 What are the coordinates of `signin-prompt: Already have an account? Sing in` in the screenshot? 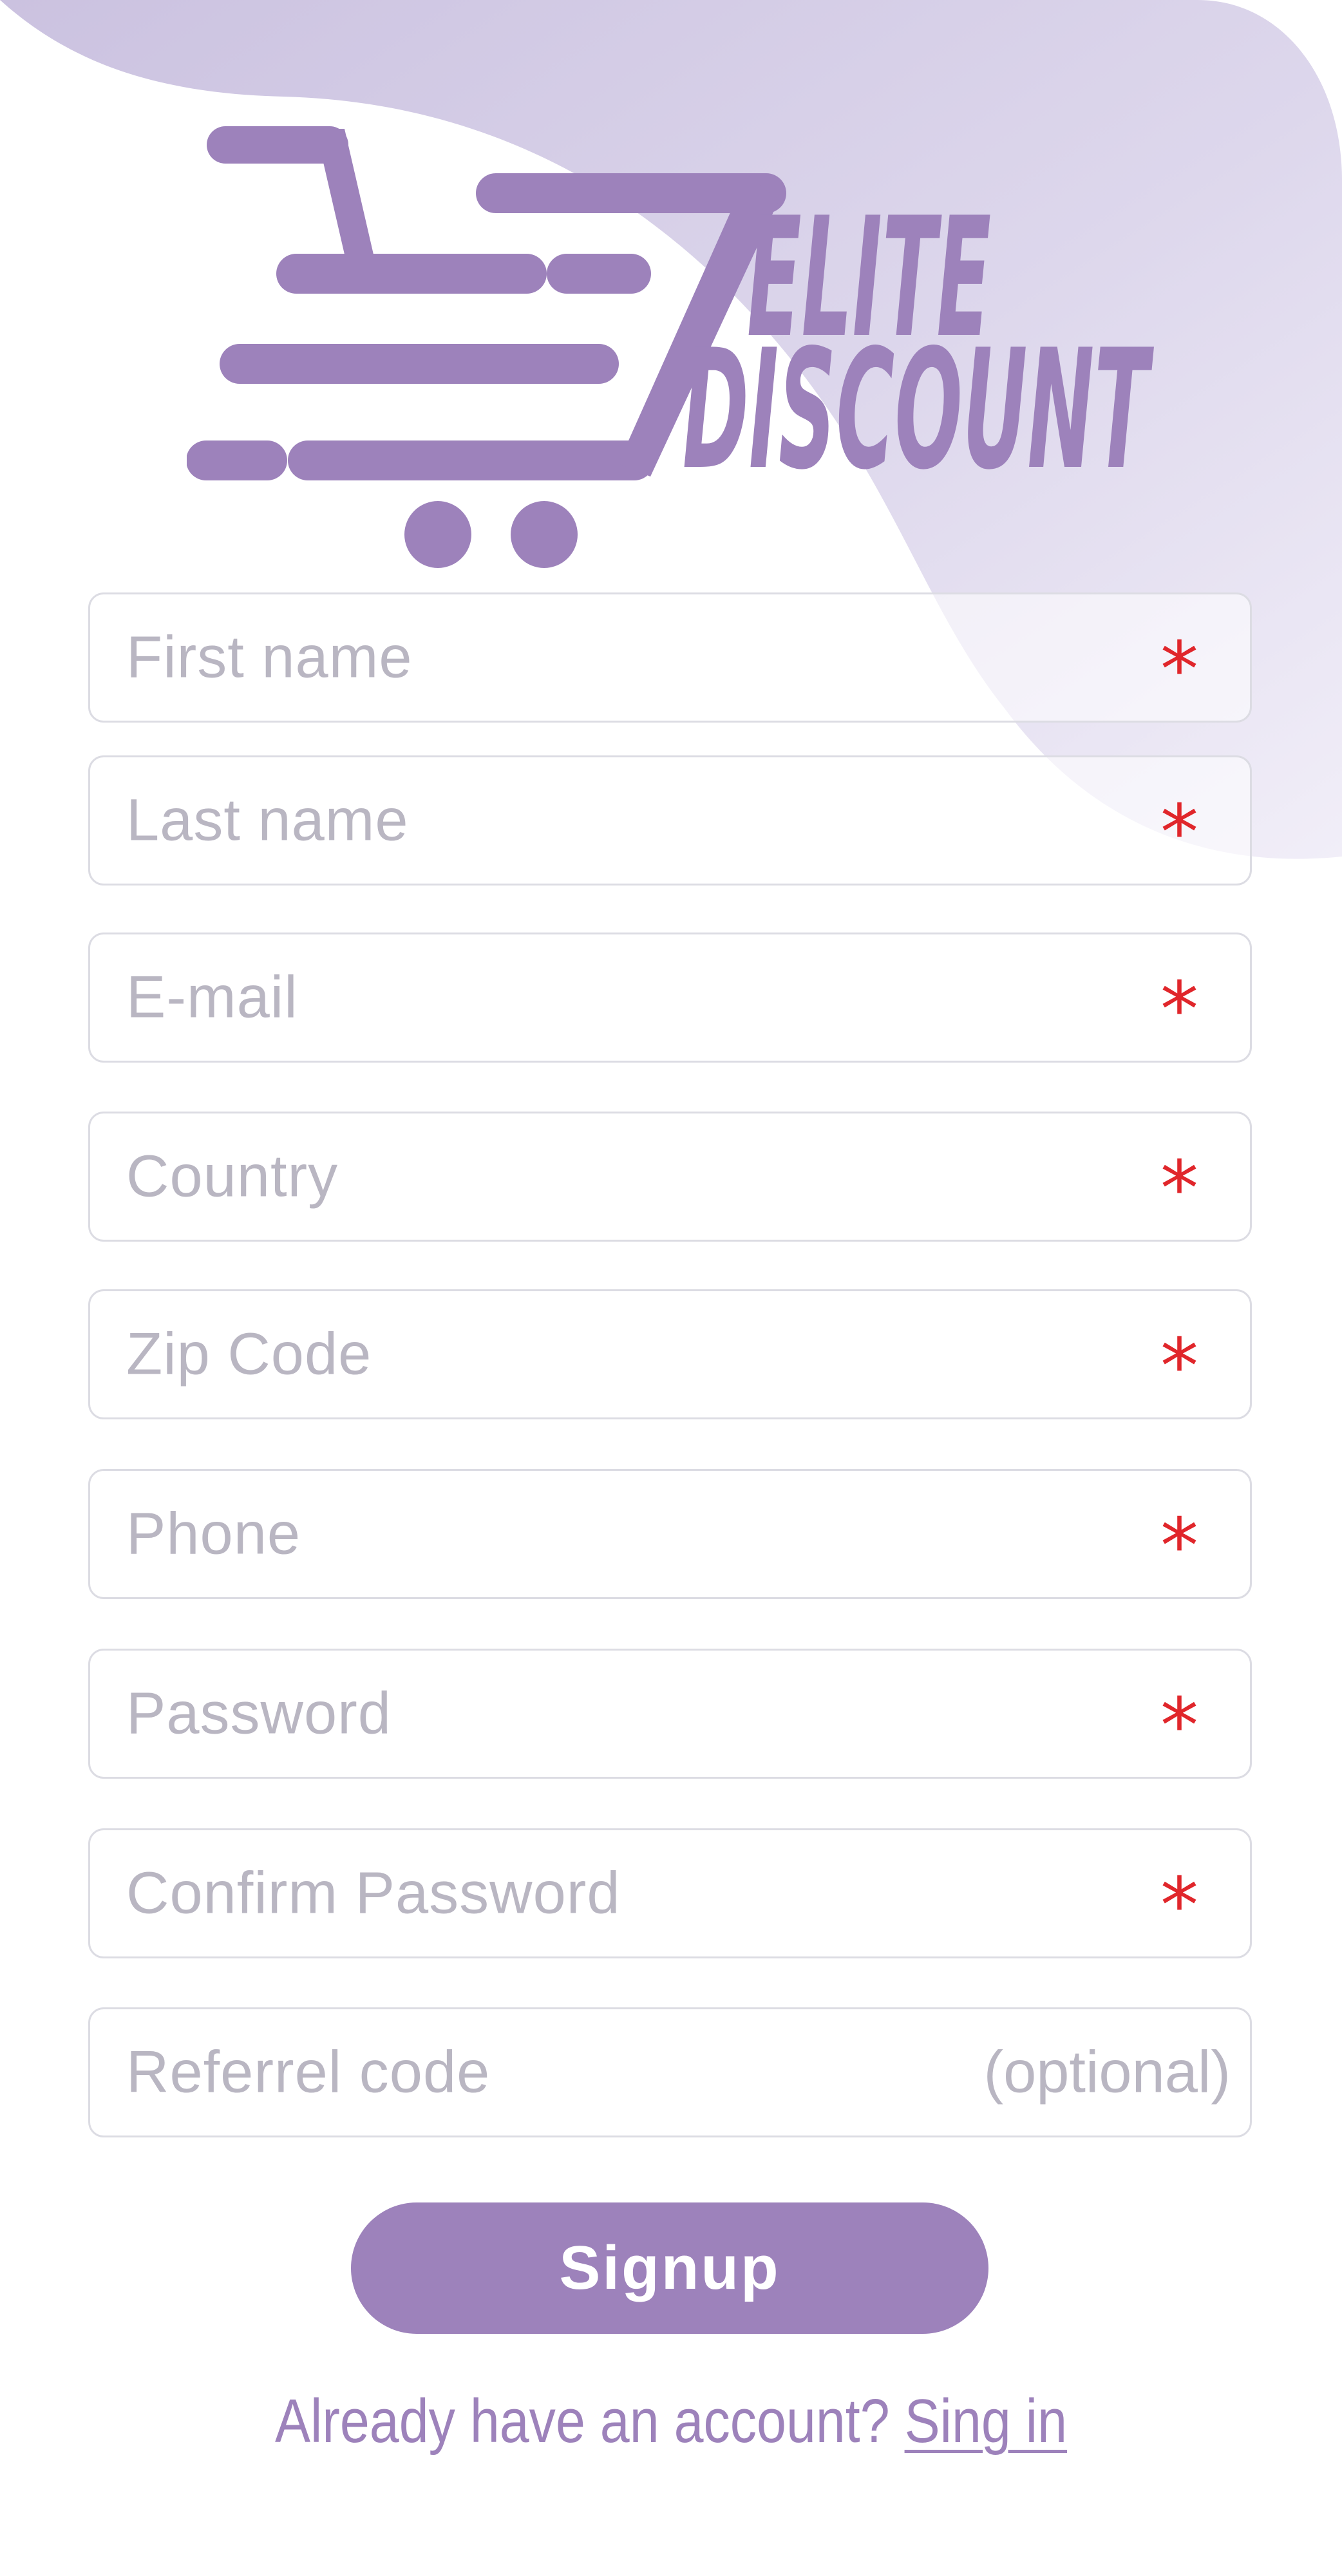 It's located at (671, 2421).